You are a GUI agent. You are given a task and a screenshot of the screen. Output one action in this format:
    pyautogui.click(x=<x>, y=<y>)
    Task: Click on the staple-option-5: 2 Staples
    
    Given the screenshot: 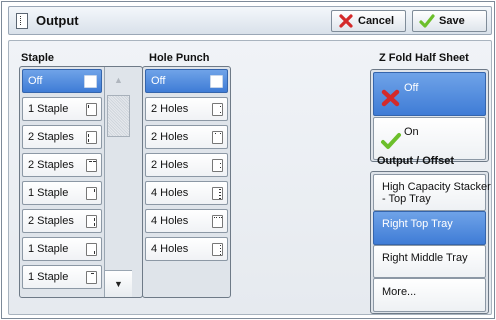 What is the action you would take?
    pyautogui.click(x=62, y=221)
    